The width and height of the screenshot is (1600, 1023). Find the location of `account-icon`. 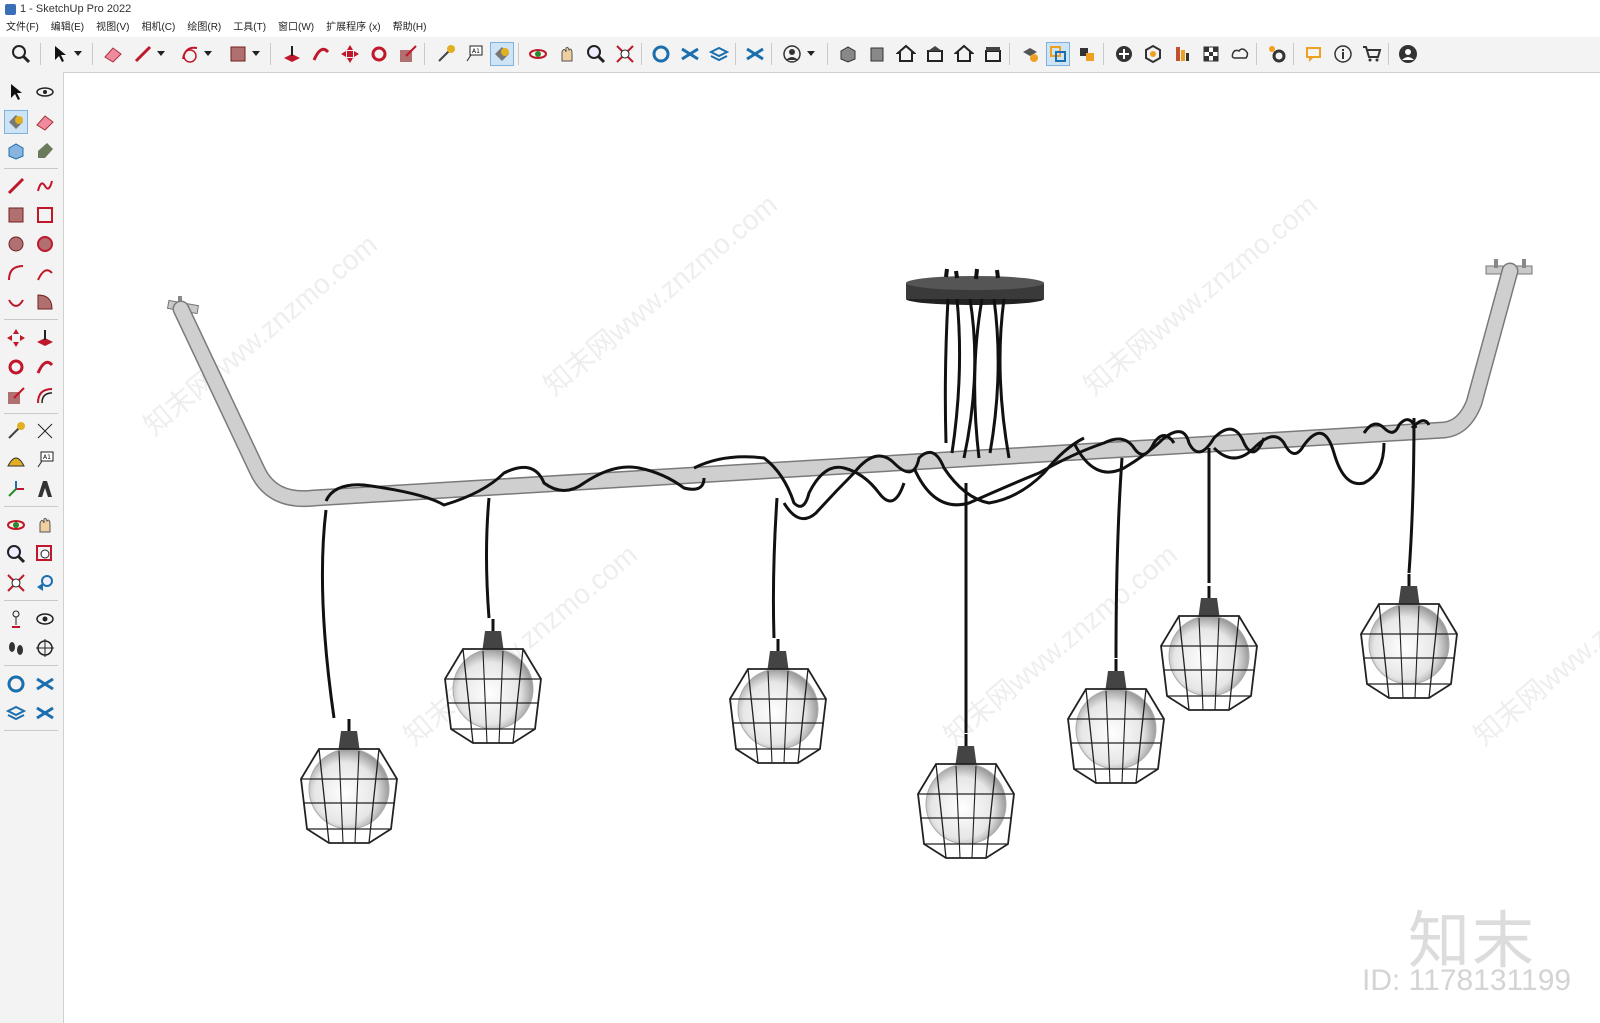

account-icon is located at coordinates (1408, 54).